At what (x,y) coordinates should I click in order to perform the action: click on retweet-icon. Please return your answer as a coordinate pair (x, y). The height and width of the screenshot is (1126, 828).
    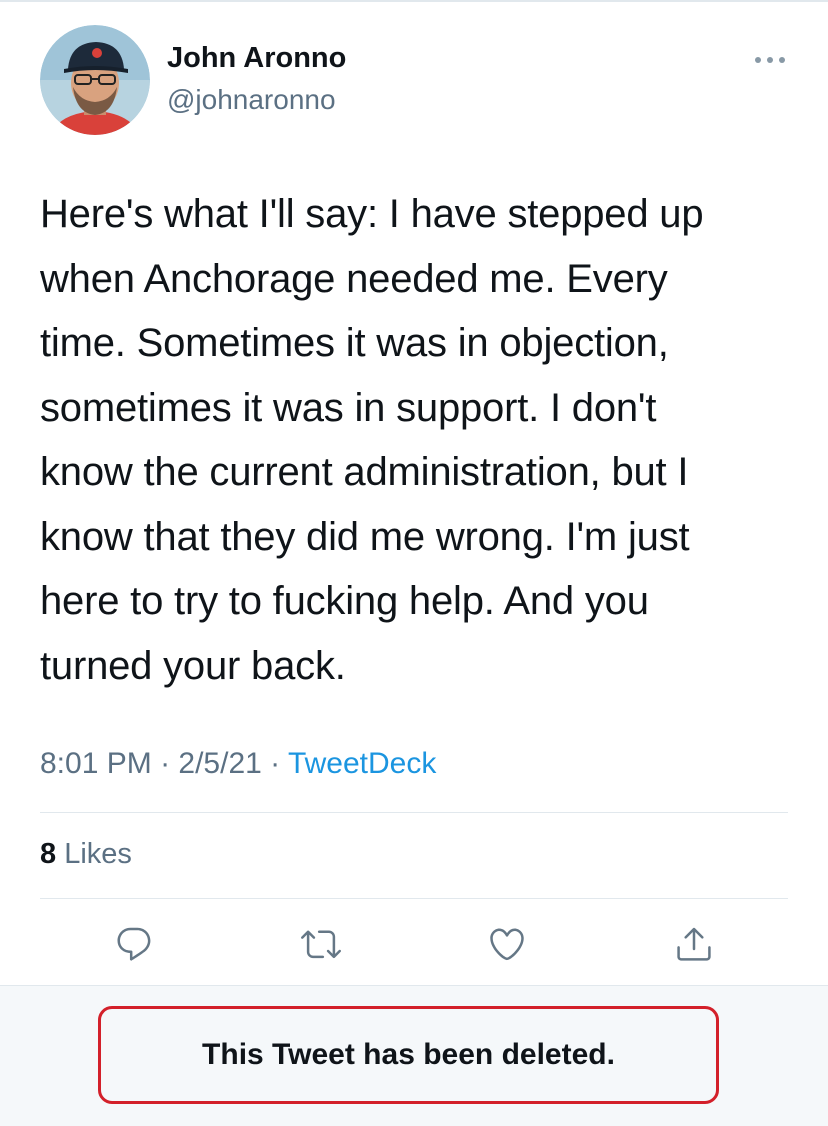
    Looking at the image, I should click on (321, 944).